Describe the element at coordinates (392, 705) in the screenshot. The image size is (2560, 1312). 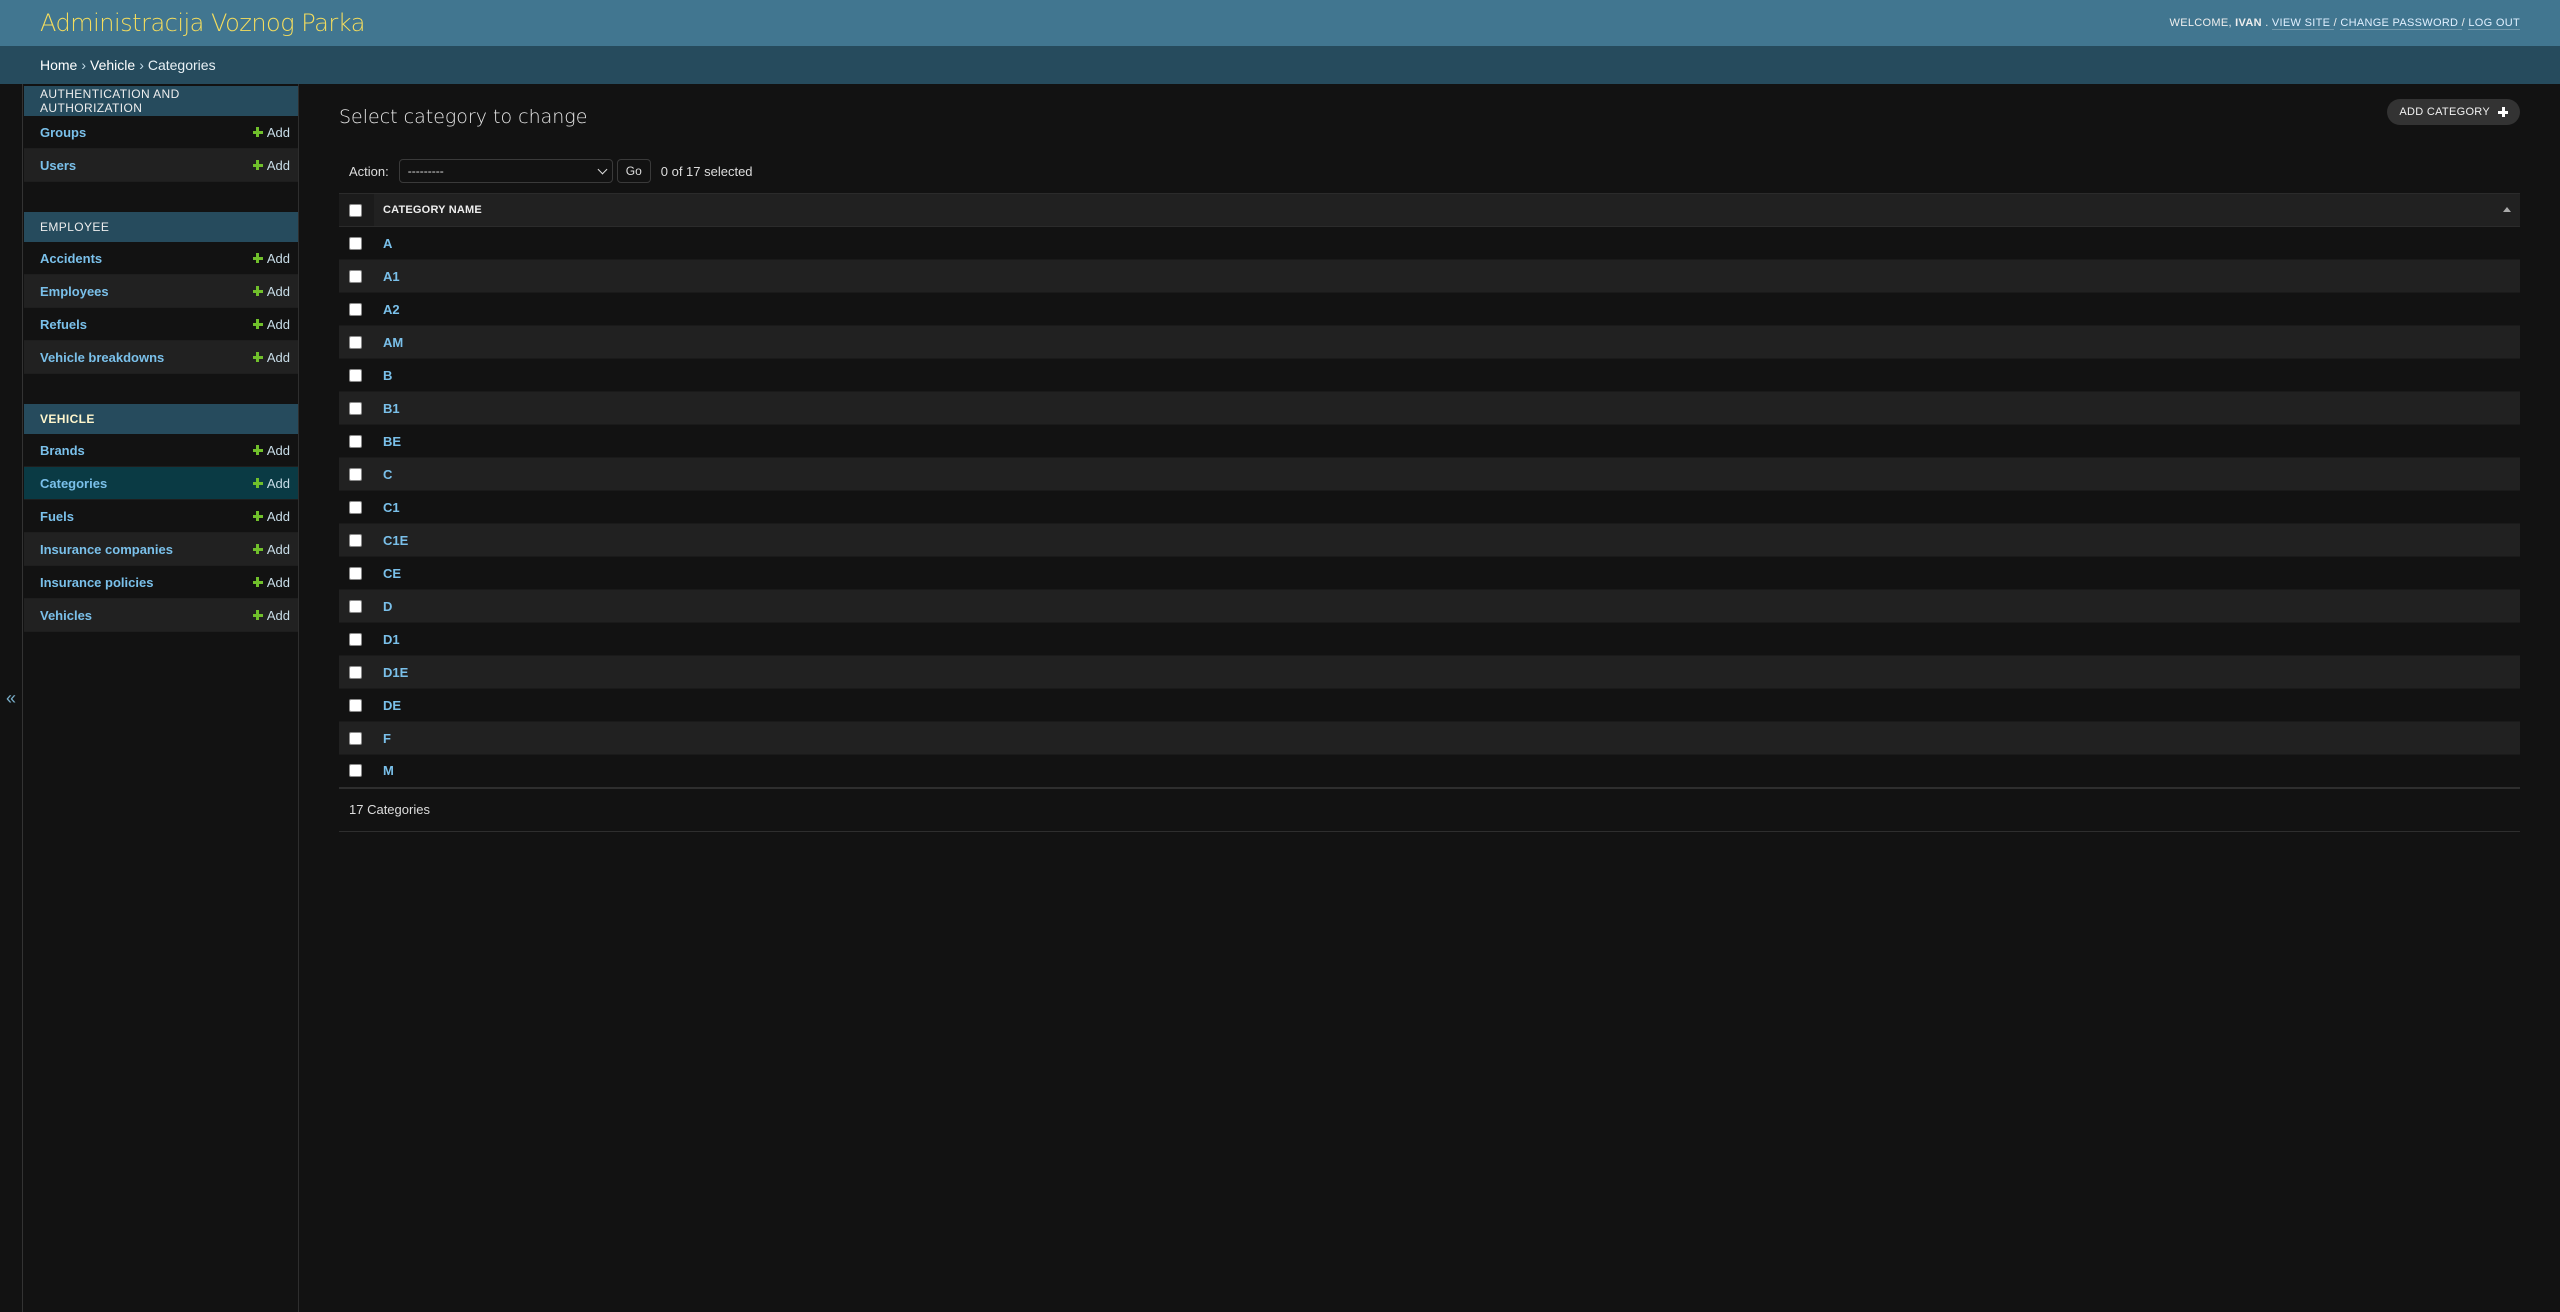
I see `category-link: DE` at that location.